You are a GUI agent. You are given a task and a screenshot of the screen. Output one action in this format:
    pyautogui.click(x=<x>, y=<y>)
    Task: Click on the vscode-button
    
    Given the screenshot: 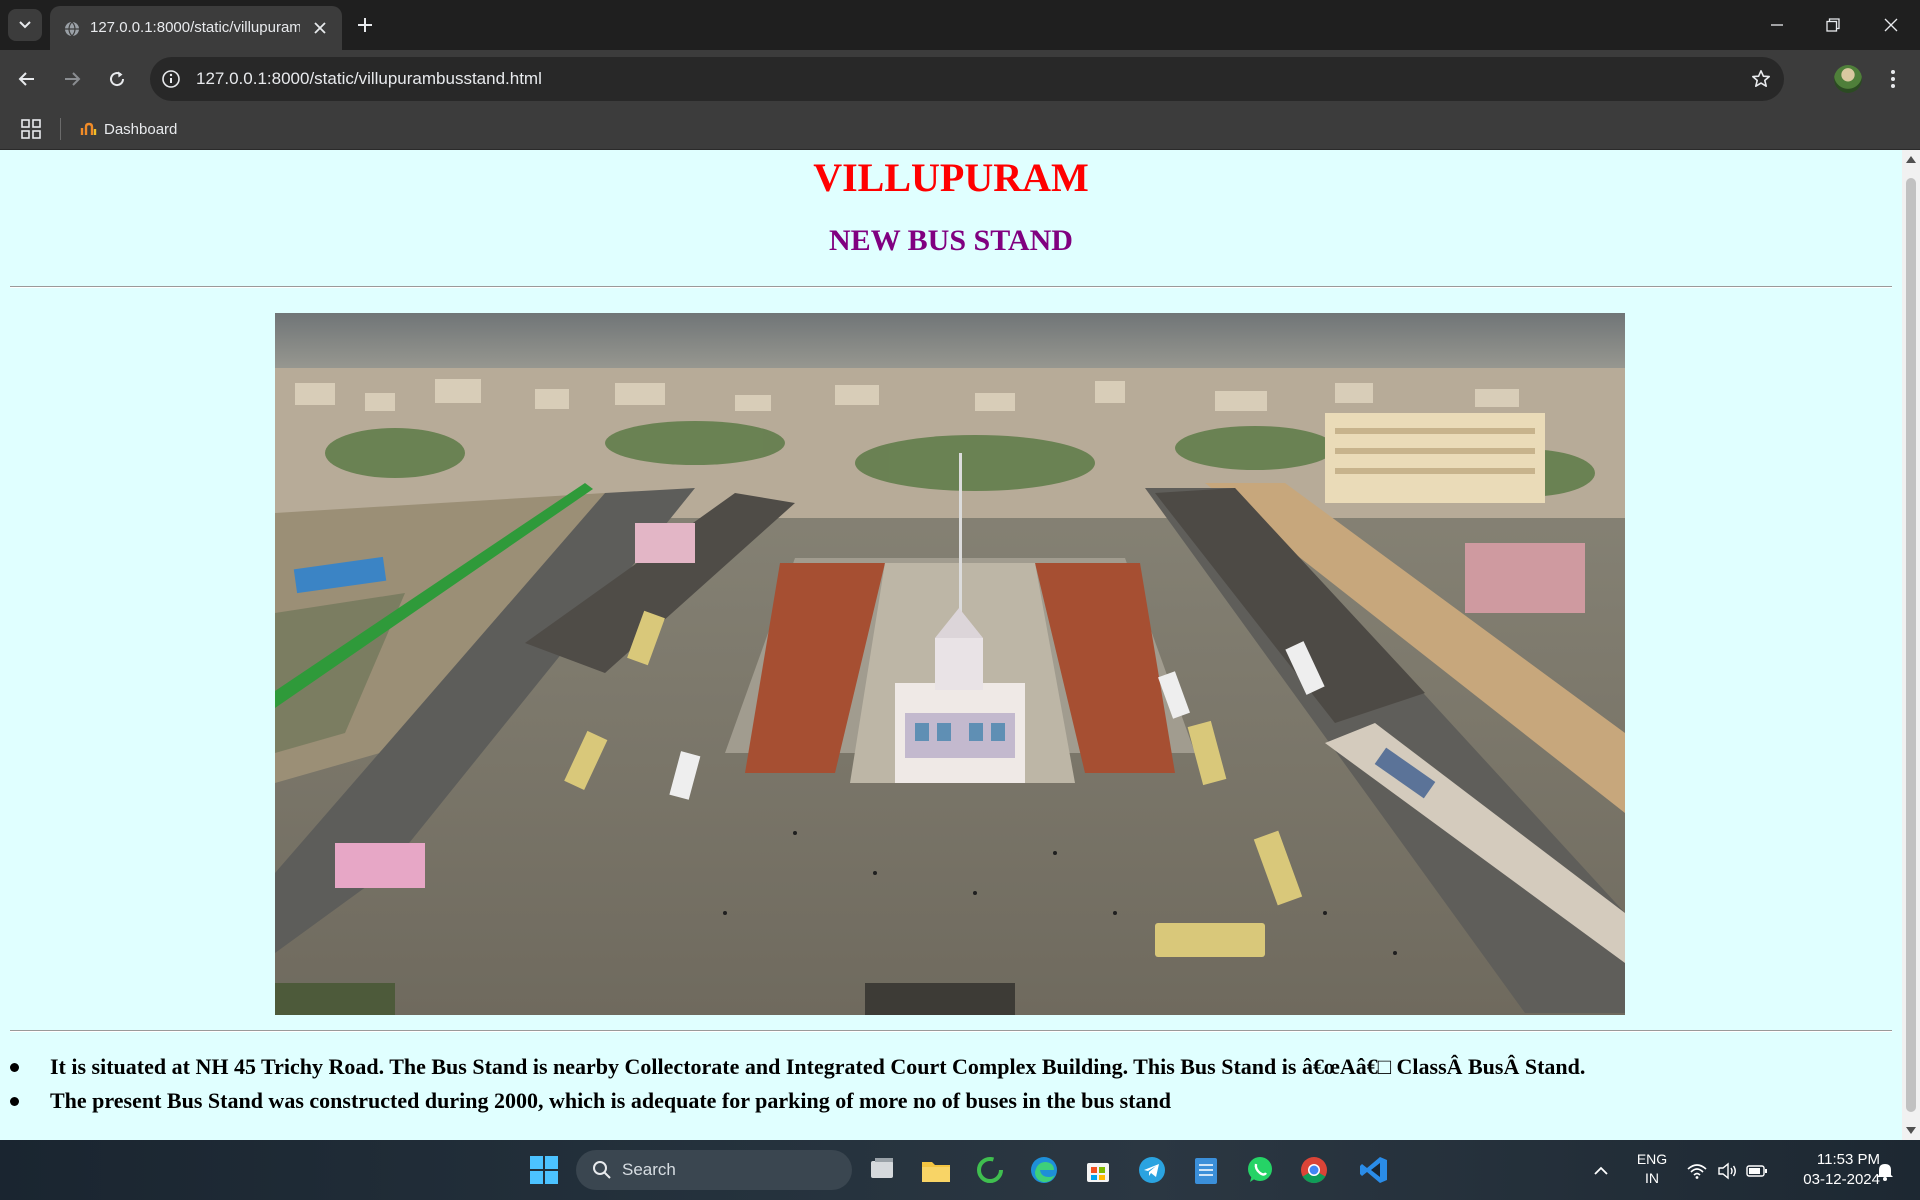 What is the action you would take?
    pyautogui.click(x=1374, y=1170)
    